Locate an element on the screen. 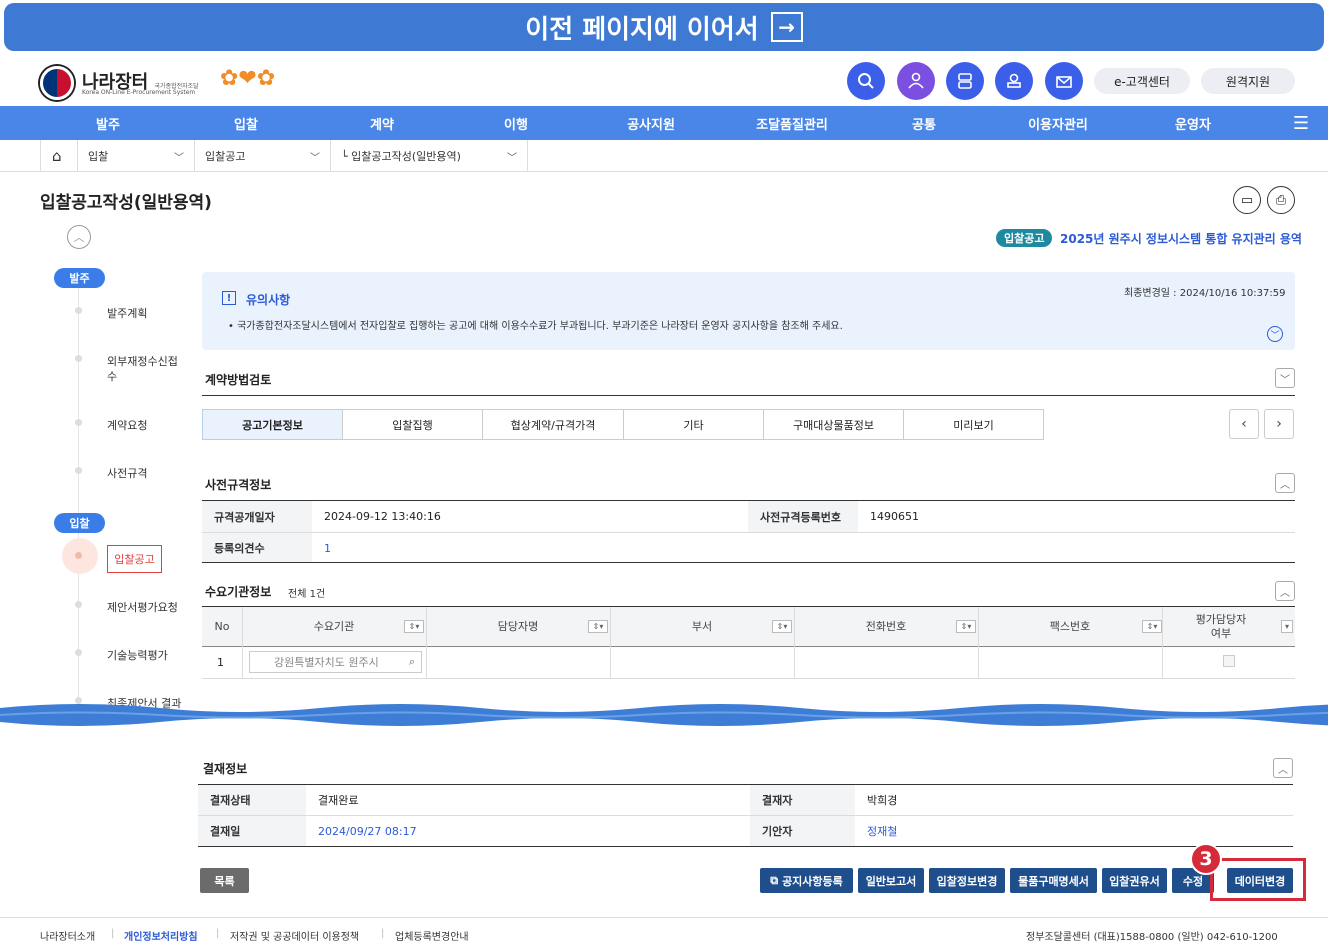 The width and height of the screenshot is (1328, 947). value-approver: 박희경 is located at coordinates (882, 800).